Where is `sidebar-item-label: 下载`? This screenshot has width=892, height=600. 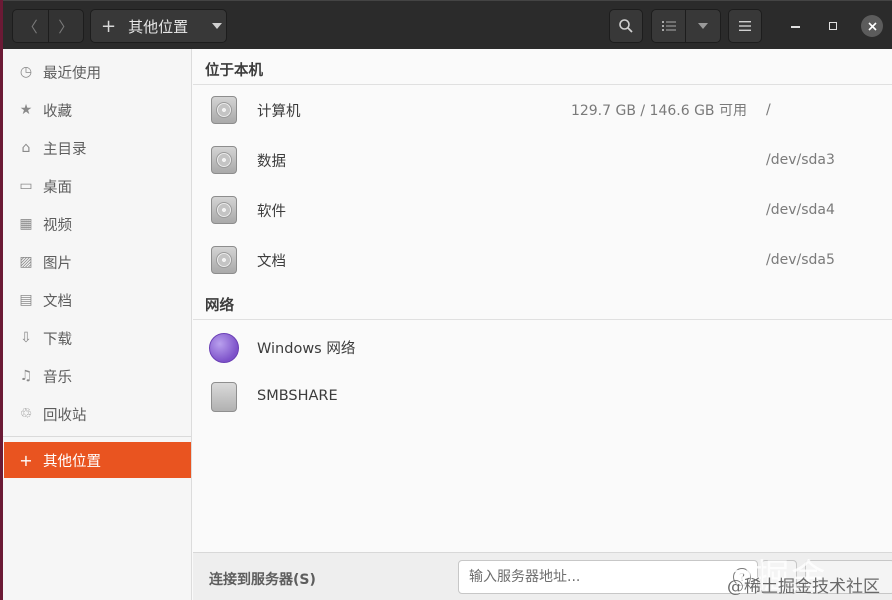 sidebar-item-label: 下载 is located at coordinates (57, 339).